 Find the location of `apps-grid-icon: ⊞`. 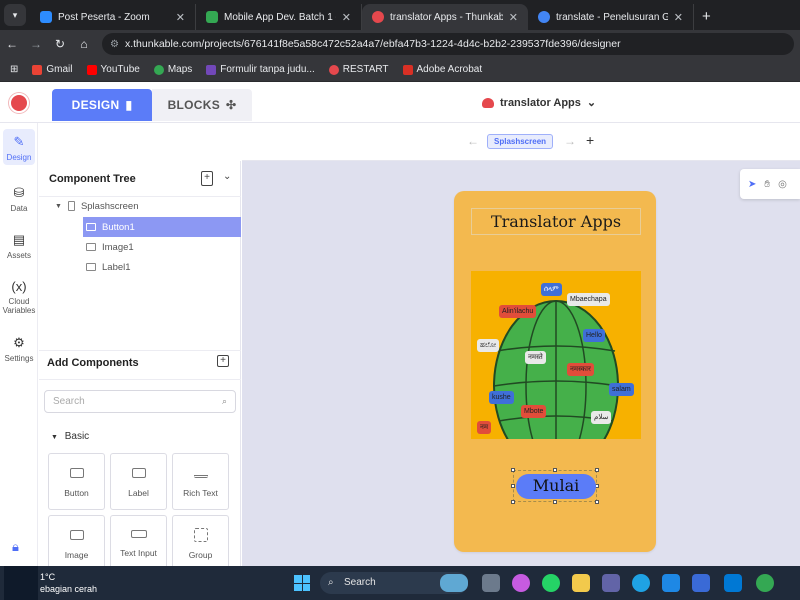

apps-grid-icon: ⊞ is located at coordinates (14, 69).